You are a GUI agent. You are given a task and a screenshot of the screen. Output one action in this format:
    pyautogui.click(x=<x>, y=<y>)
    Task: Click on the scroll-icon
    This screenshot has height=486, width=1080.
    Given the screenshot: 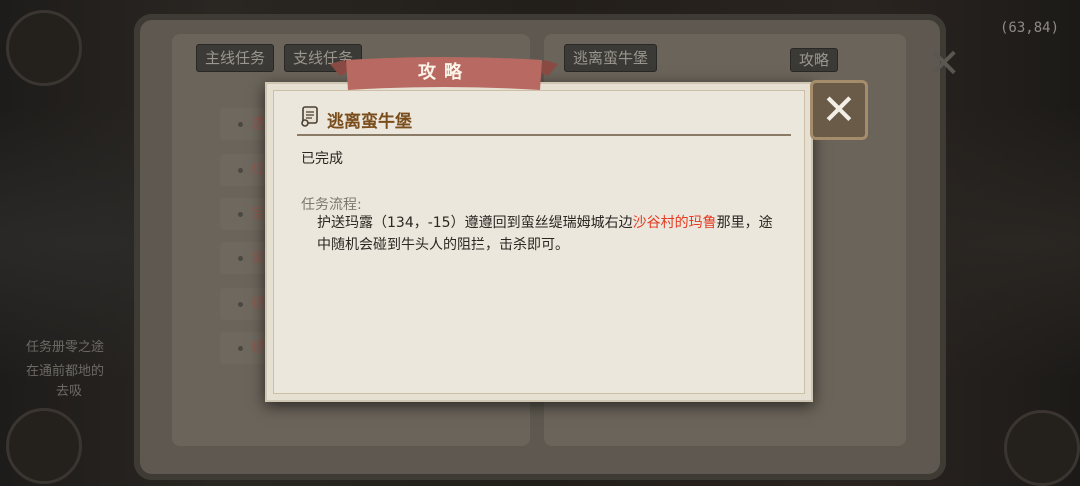 What is the action you would take?
    pyautogui.click(x=311, y=118)
    